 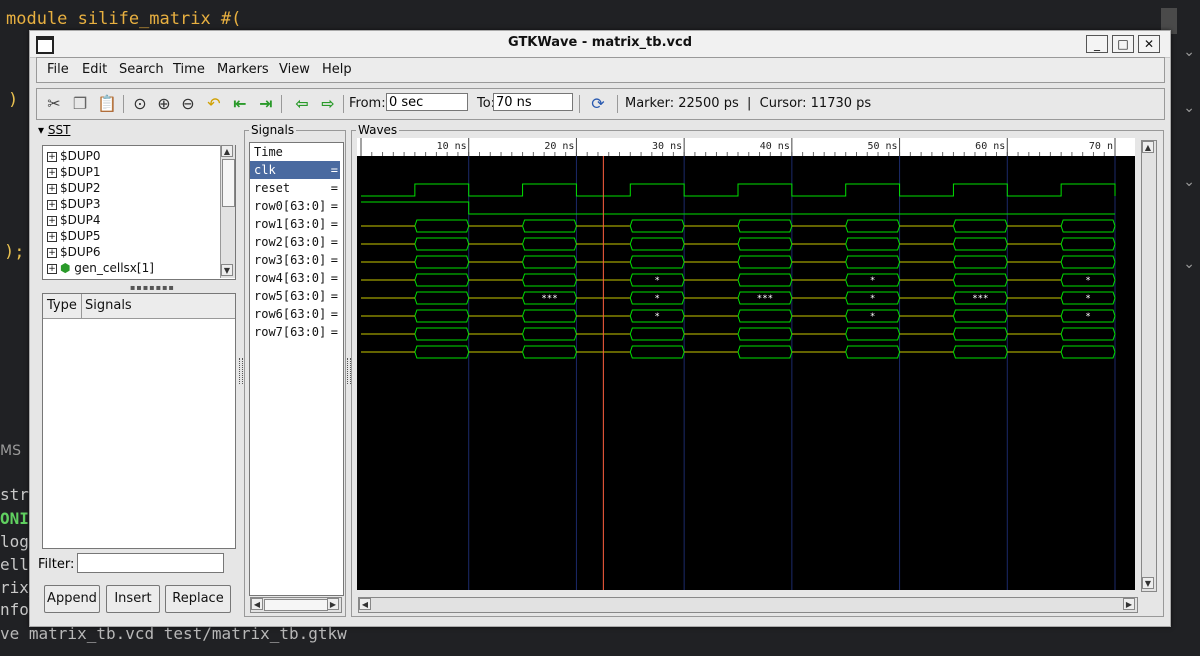 What do you see at coordinates (1149, 44) in the screenshot?
I see `close-button: ✕` at bounding box center [1149, 44].